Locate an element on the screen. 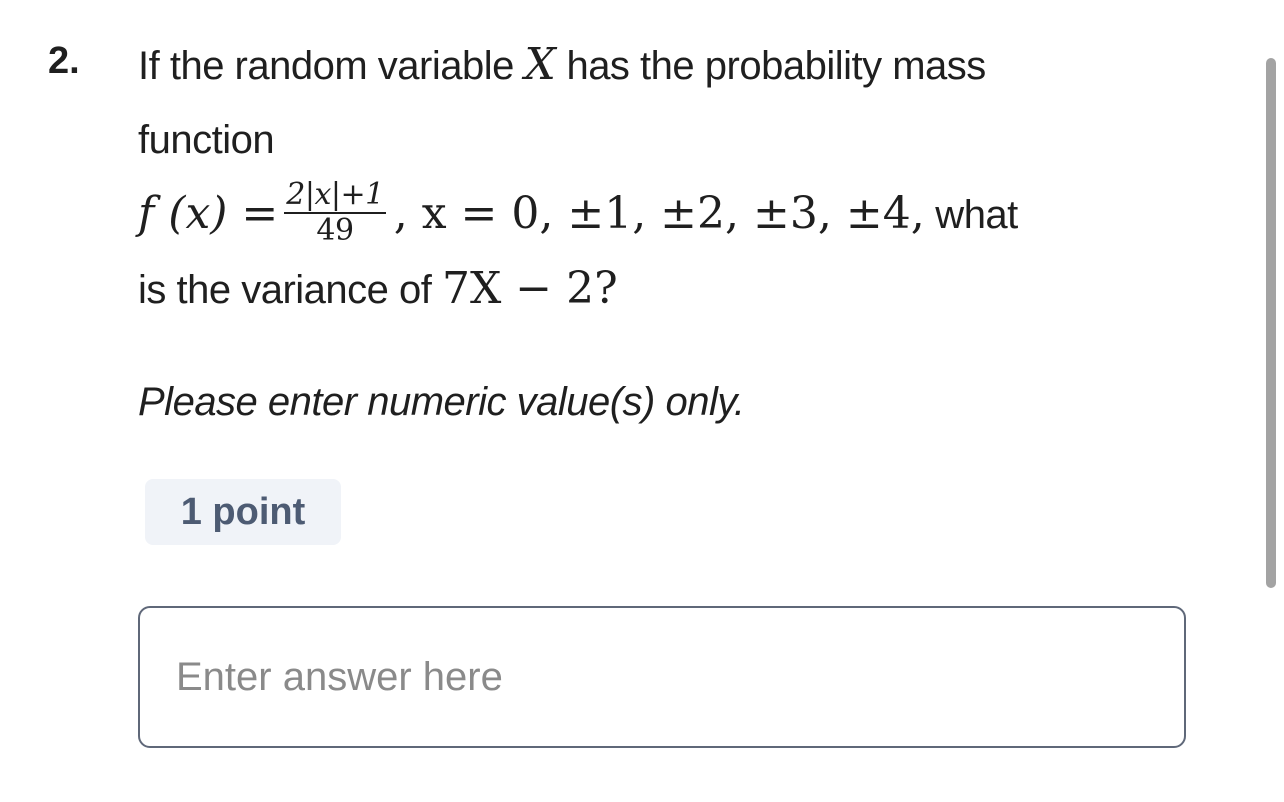 The width and height of the screenshot is (1284, 802). question-text-part: has the probability mass is located at coordinates (770, 66).